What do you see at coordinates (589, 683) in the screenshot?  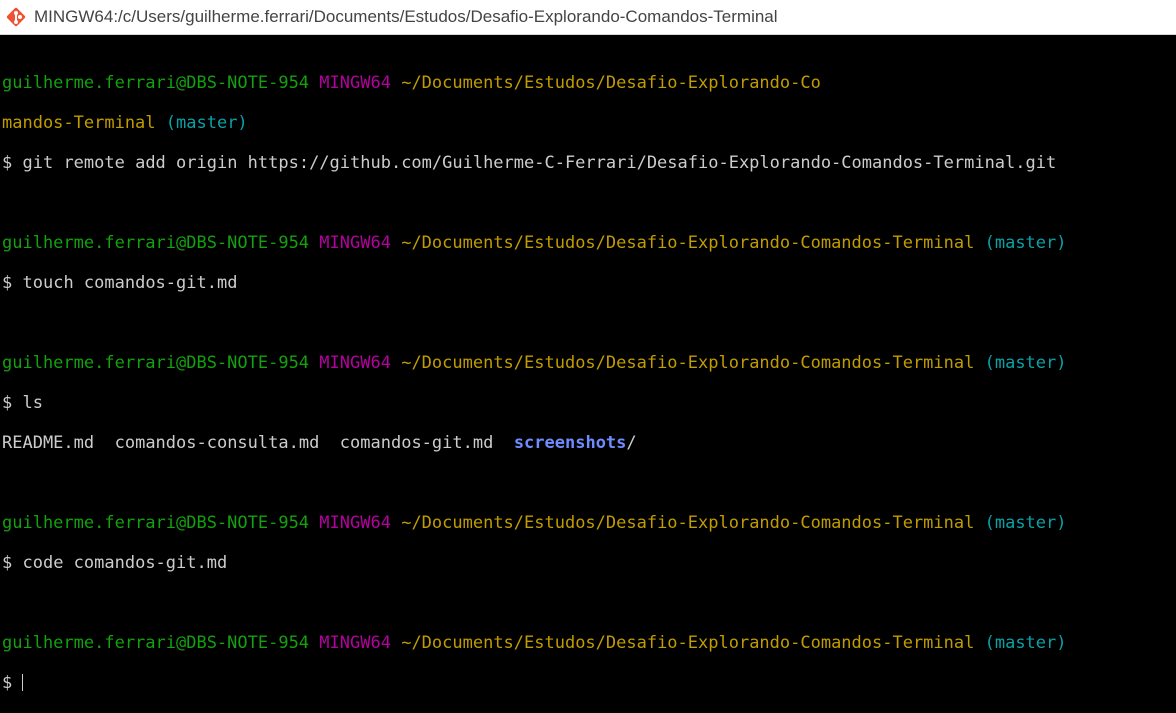 I see `input-line: $` at bounding box center [589, 683].